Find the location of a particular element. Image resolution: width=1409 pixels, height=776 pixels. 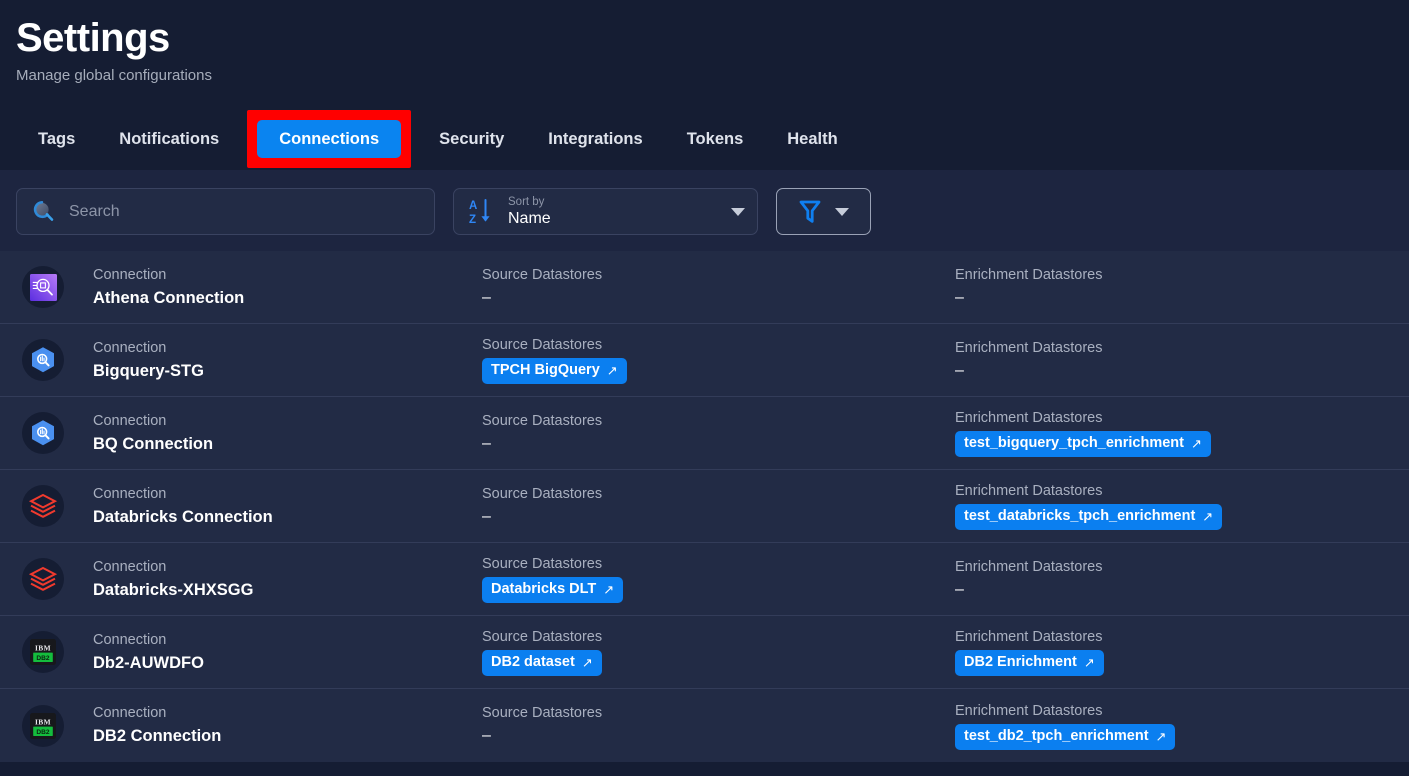

tab-integrations: Integrations is located at coordinates (595, 139).